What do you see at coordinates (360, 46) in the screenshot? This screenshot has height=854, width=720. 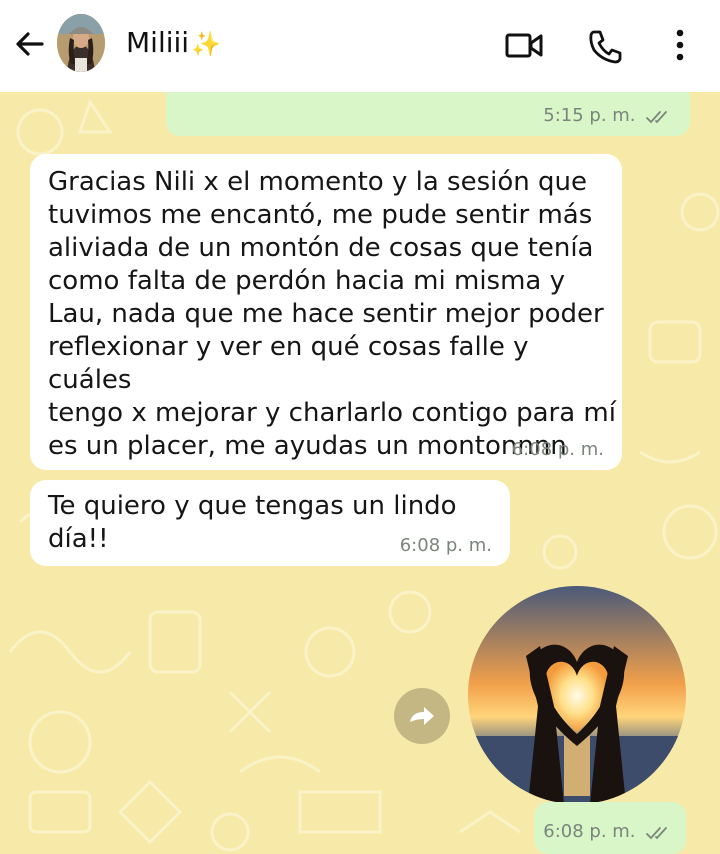 I see `chat-header: Miliii✨` at bounding box center [360, 46].